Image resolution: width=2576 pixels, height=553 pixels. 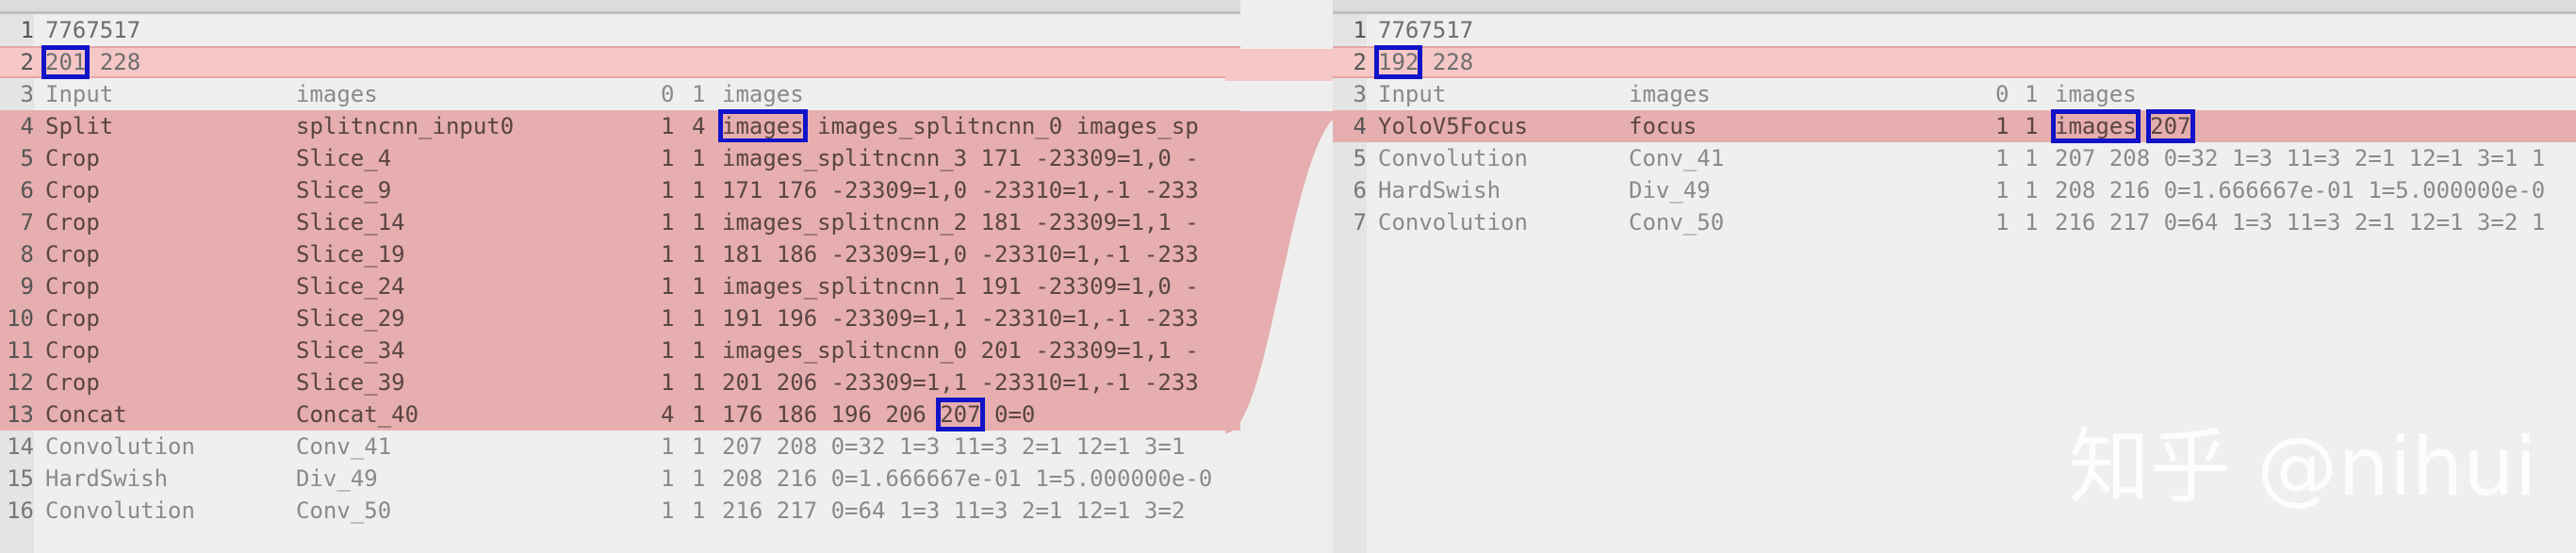 I want to click on layer-params: 191 196 -23309=1,1 -23310=1,-1 -233, so click(x=960, y=318).